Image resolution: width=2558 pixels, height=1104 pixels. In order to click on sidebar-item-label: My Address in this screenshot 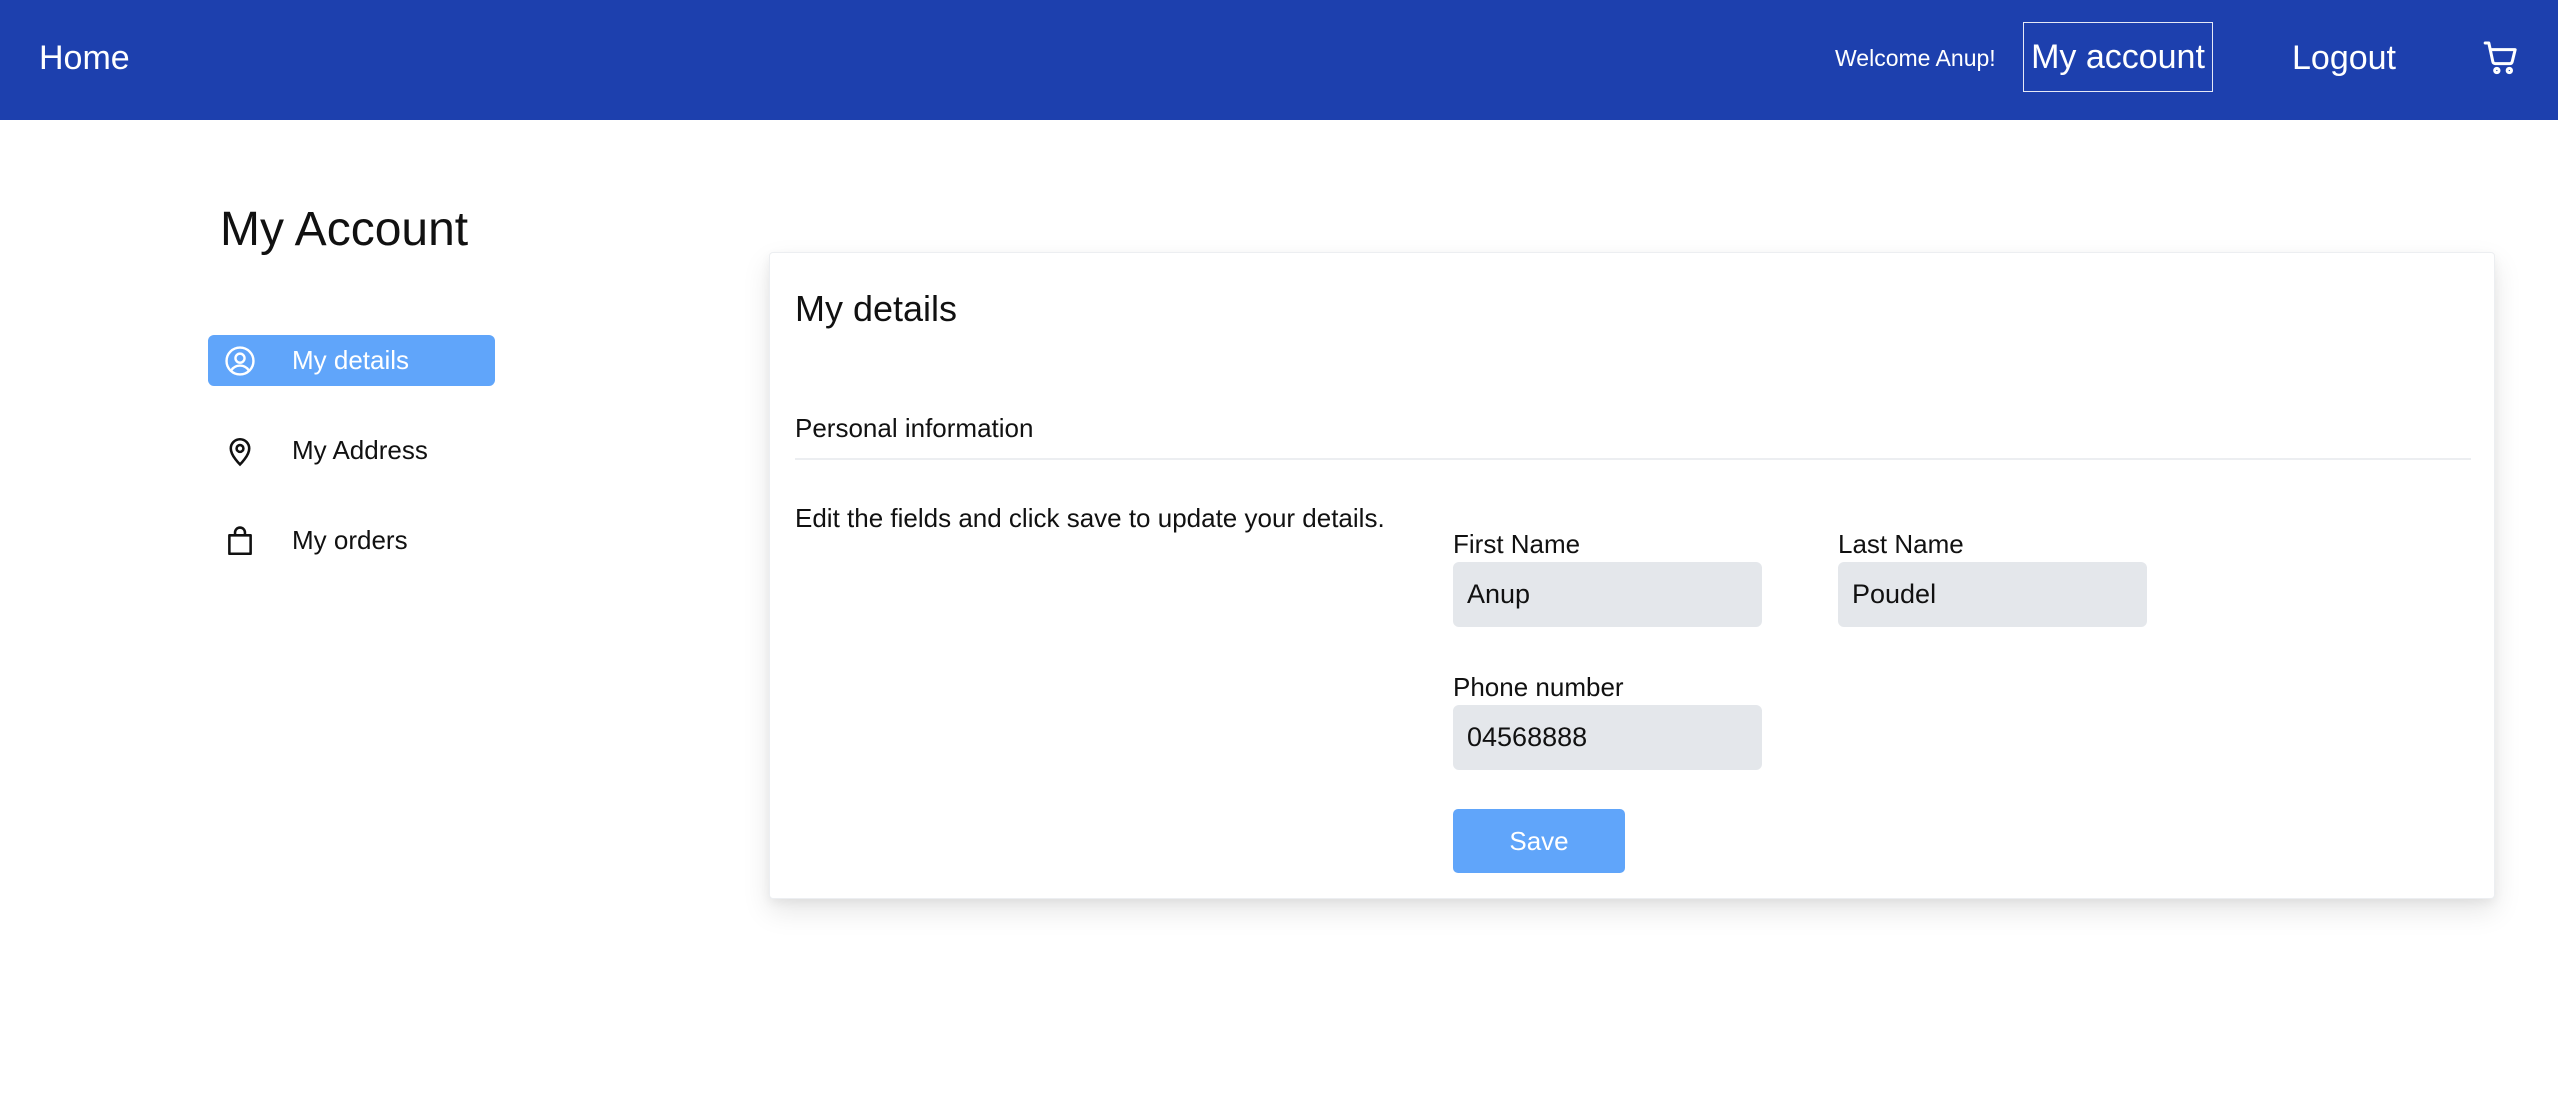, I will do `click(360, 450)`.